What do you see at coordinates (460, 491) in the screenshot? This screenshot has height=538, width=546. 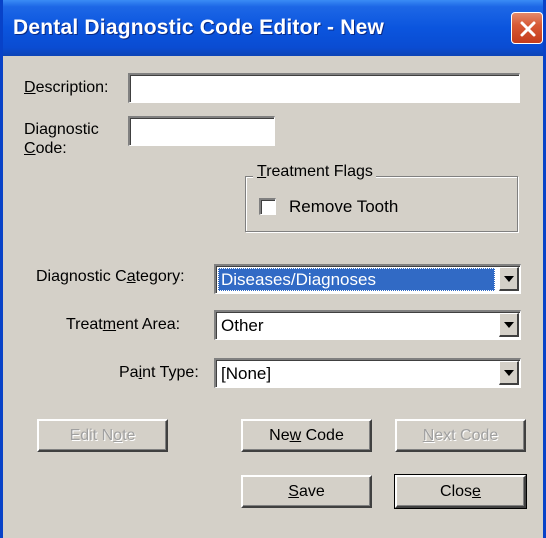 I see `close-button: Close` at bounding box center [460, 491].